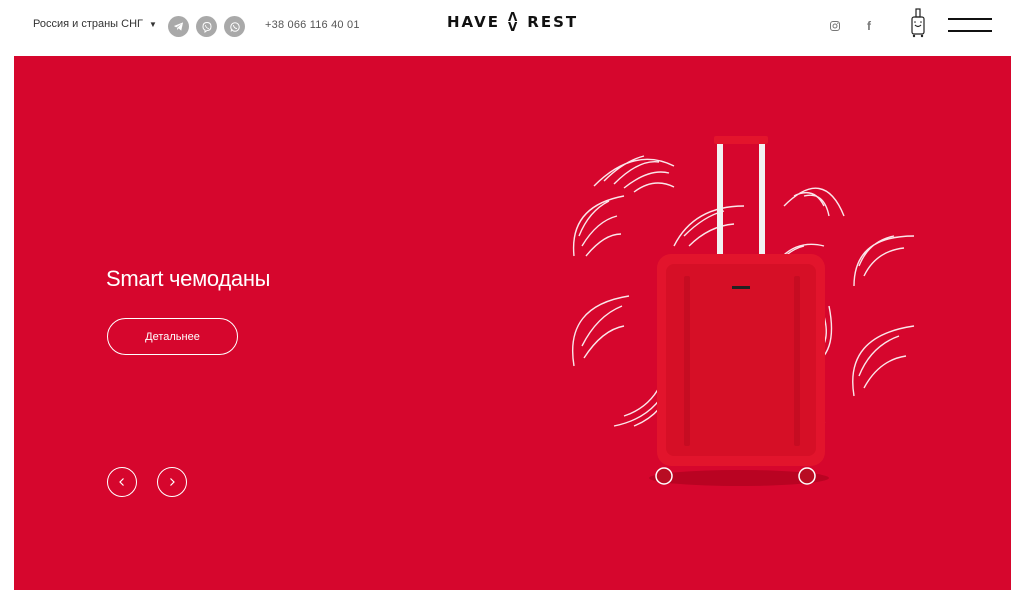  I want to click on logo-mark: Λ V, so click(514, 22).